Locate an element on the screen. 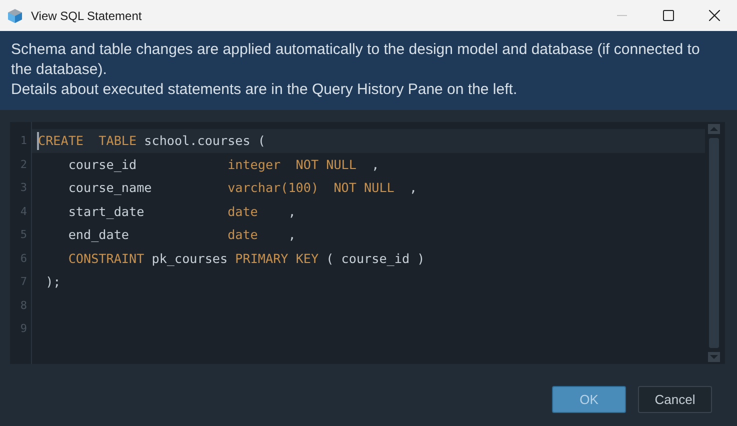 This screenshot has width=737, height=426. scroll-down-icon is located at coordinates (714, 357).